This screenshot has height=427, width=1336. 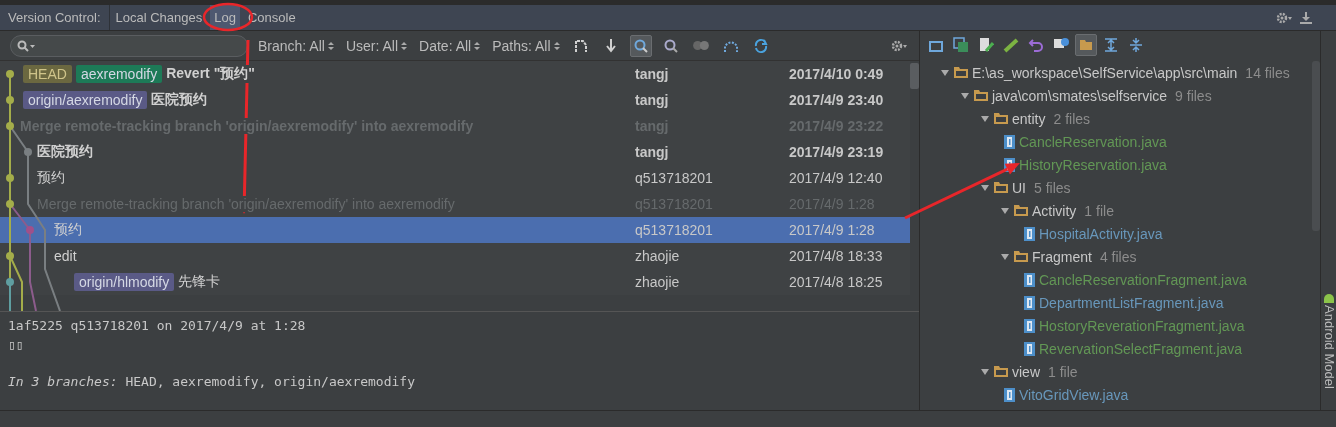 I want to click on copy-icon, so click(x=961, y=45).